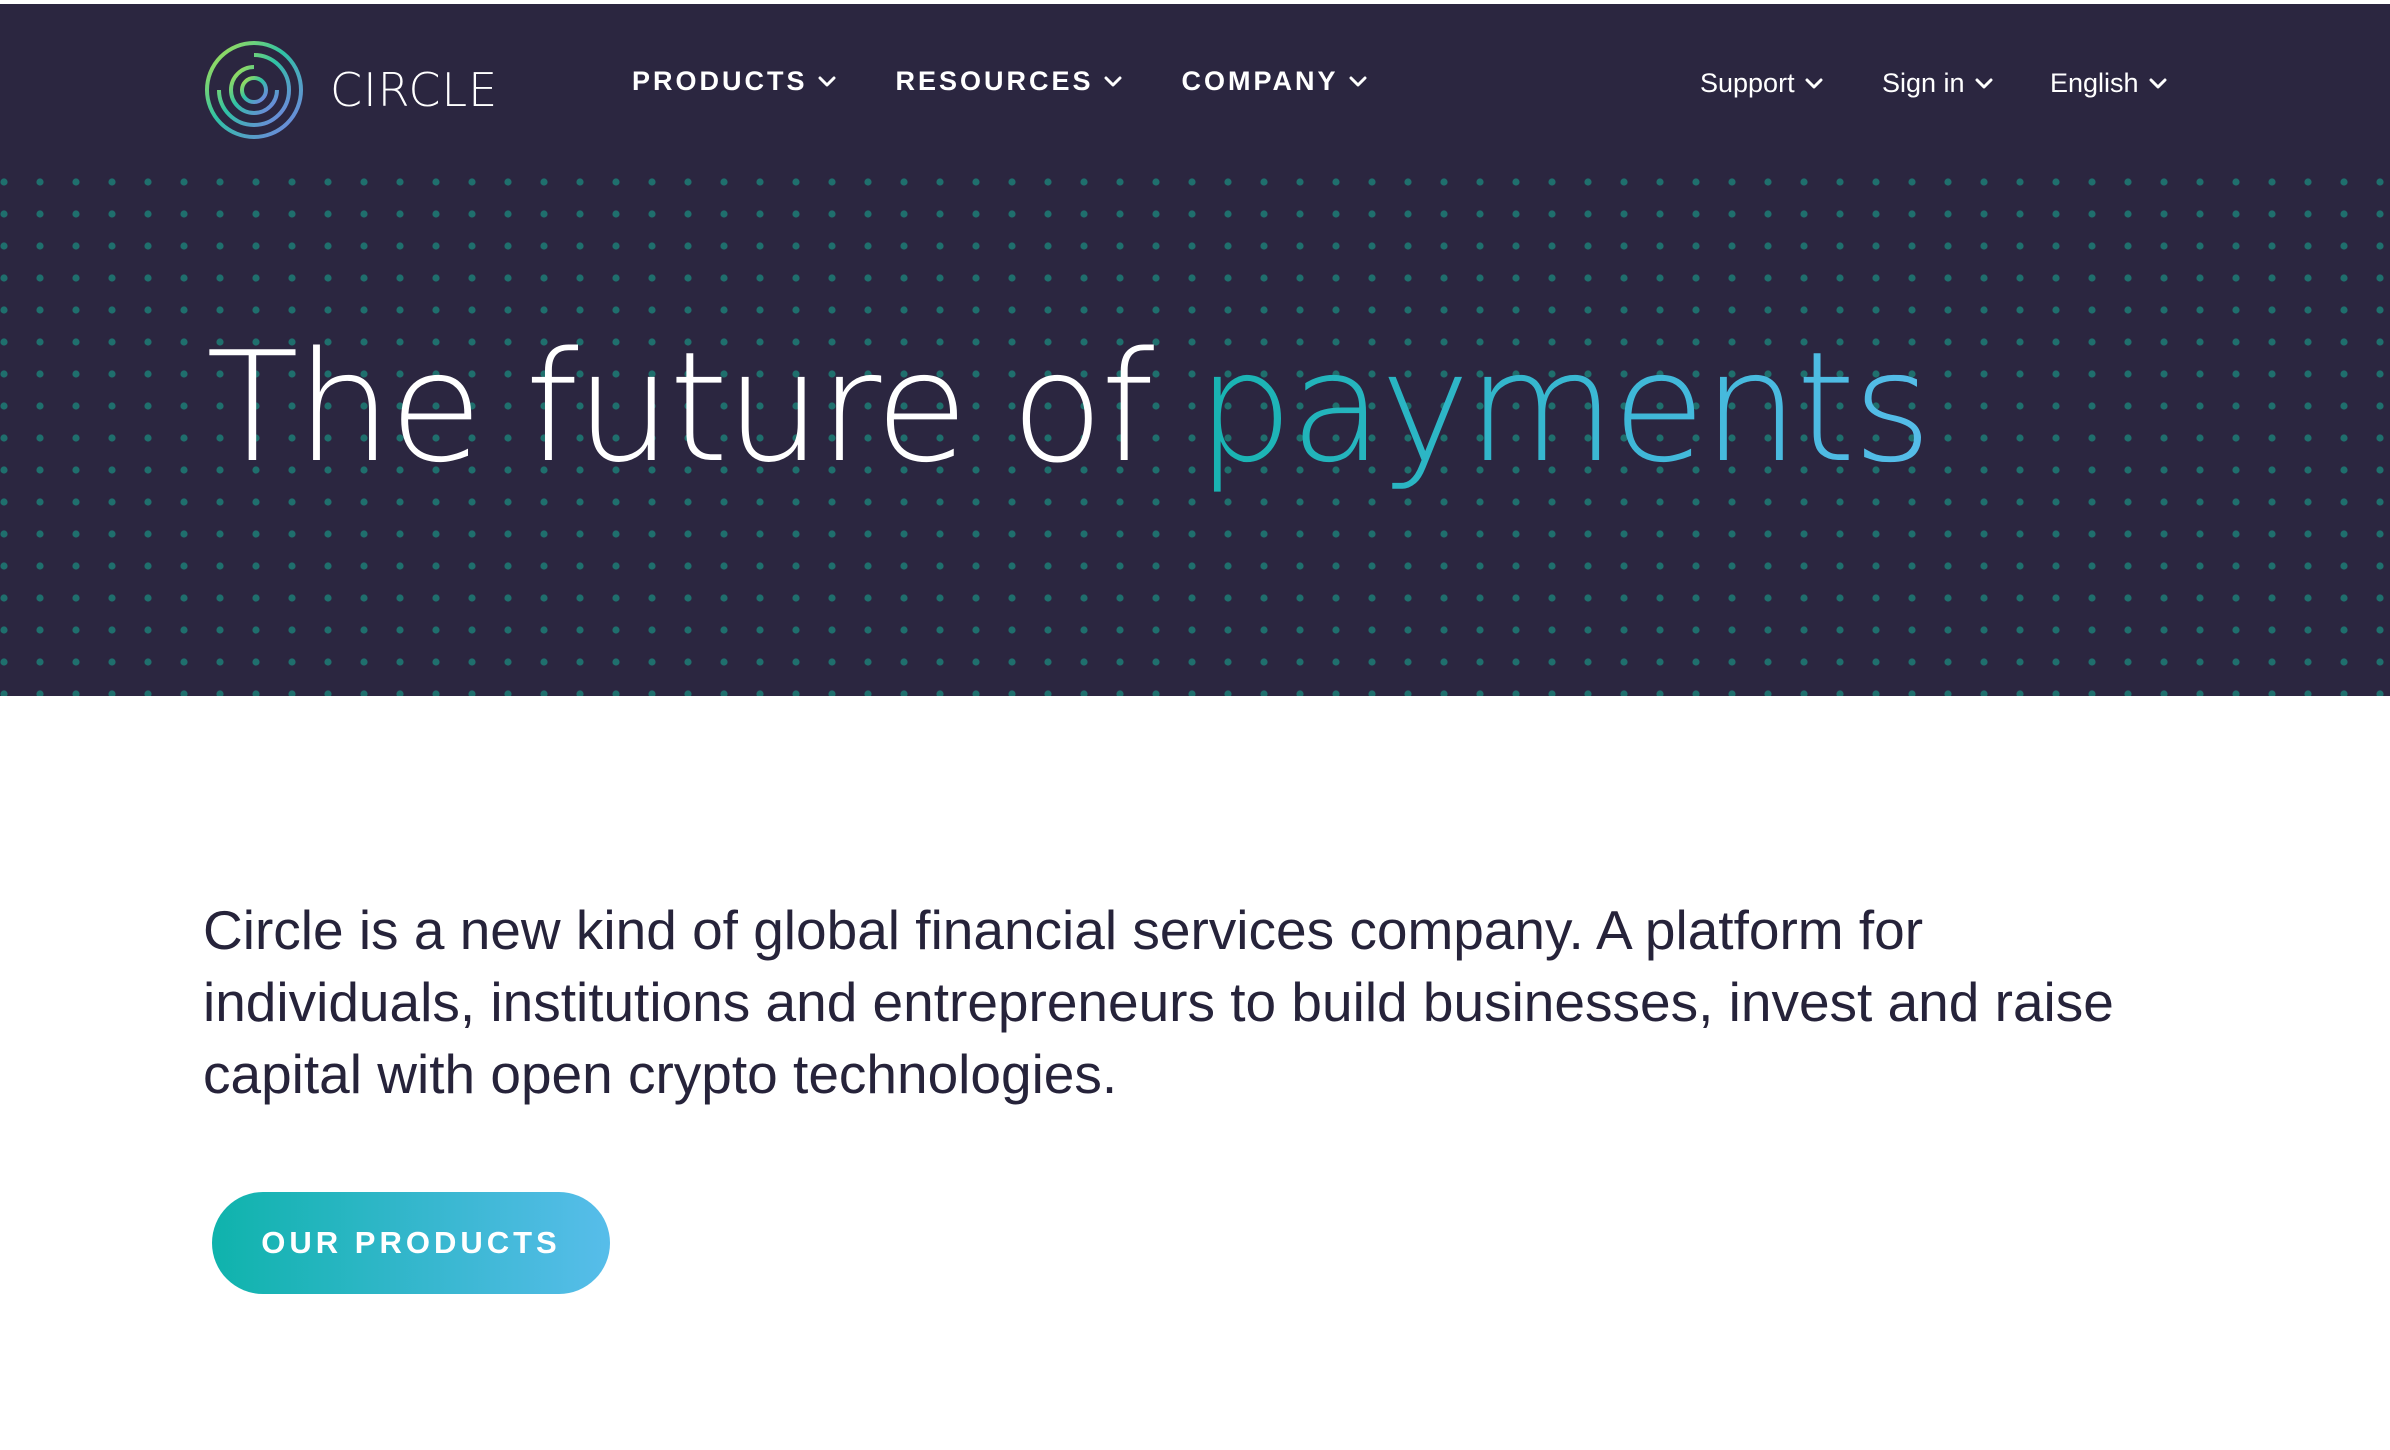  I want to click on circle-logo-icon, so click(254, 90).